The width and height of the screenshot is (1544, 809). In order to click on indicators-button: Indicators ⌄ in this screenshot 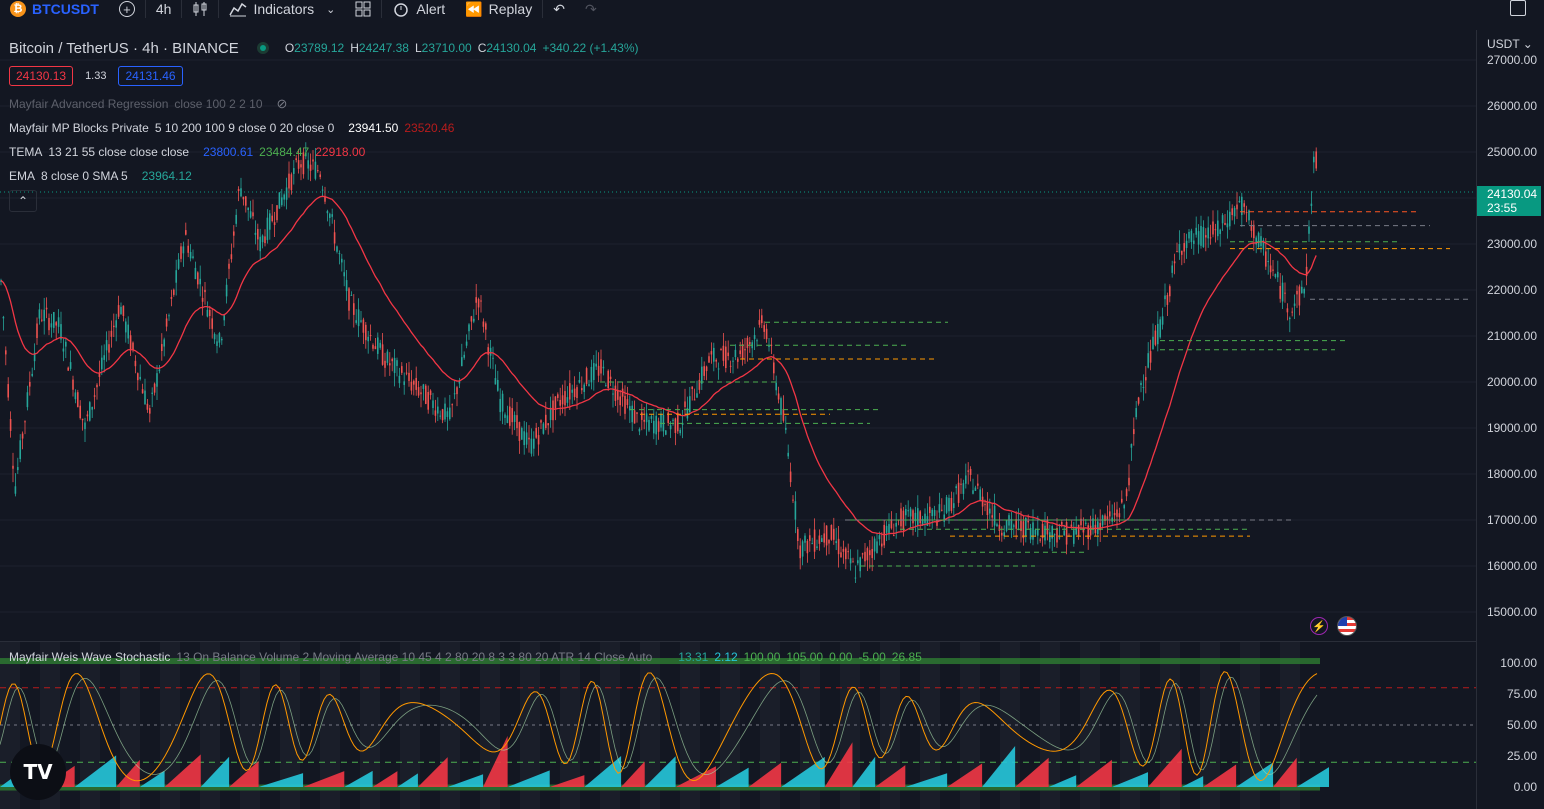, I will do `click(282, 9)`.